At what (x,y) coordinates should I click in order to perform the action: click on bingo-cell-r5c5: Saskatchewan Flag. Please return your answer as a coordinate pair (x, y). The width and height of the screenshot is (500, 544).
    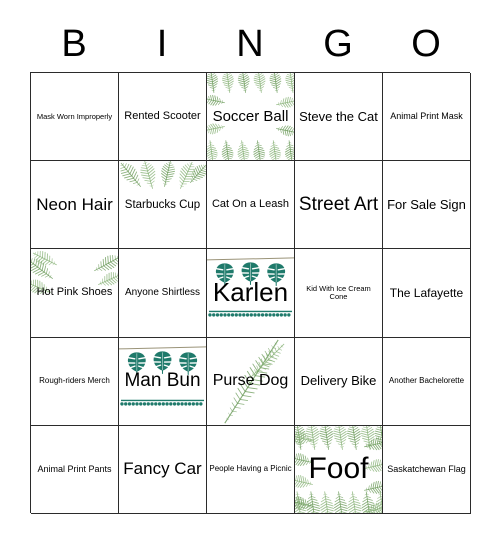
    Looking at the image, I should click on (427, 469).